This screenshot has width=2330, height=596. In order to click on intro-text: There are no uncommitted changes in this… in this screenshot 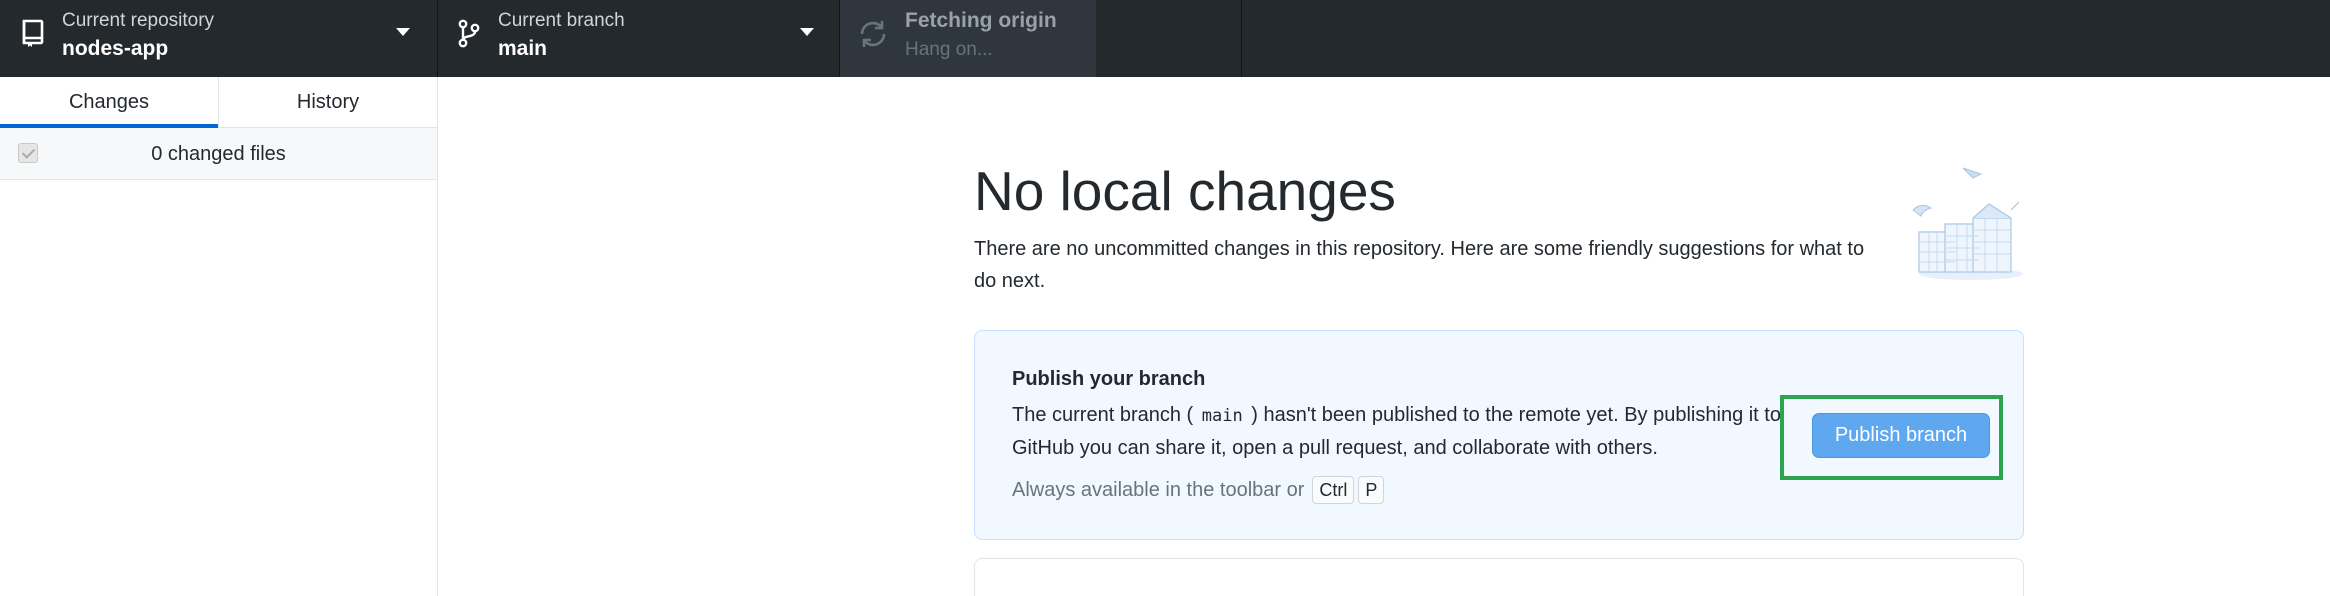, I will do `click(1419, 265)`.